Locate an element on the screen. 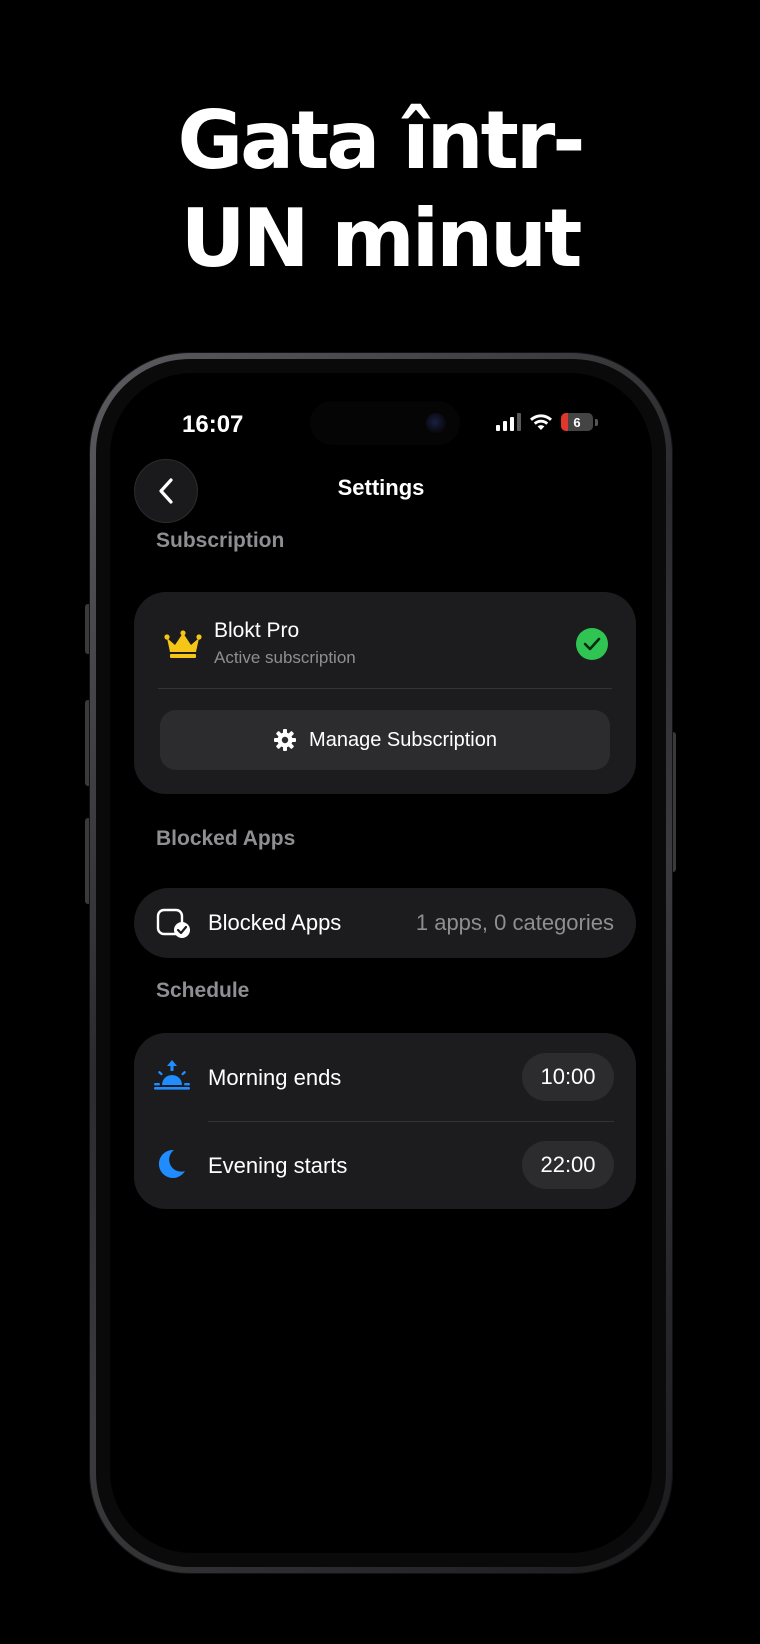  time-pill-morning: 10:00 is located at coordinates (568, 1077).